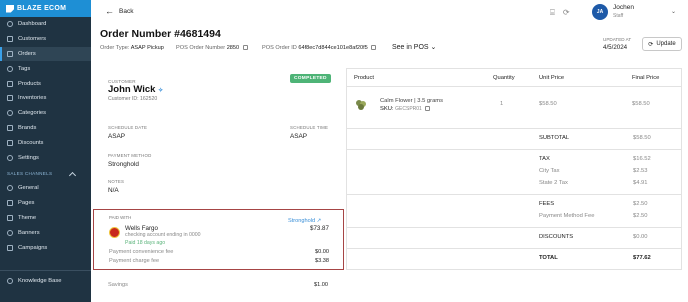  I want to click on see-in-pos-dropdown: See in POS ⌄, so click(414, 47).